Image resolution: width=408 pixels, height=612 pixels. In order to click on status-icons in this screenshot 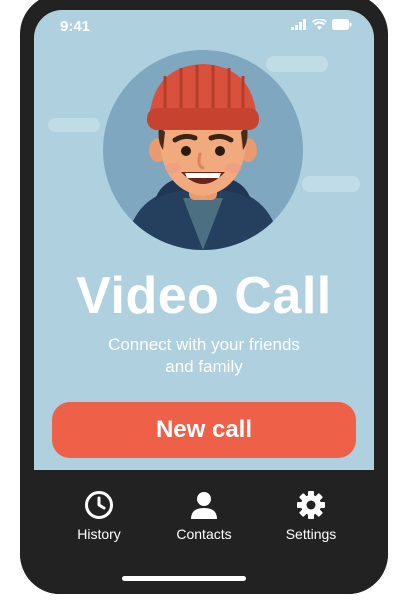, I will do `click(321, 24)`.